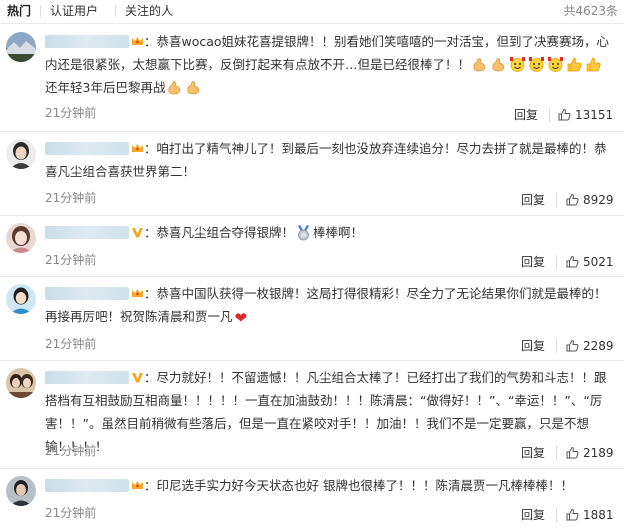 This screenshot has width=624, height=530. Describe the element at coordinates (303, 232) in the screenshot. I see `medal-emoji-icon` at that location.